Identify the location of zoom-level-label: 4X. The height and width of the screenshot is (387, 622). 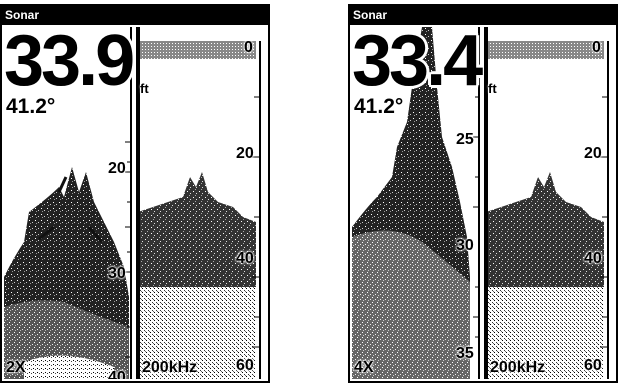
(364, 367).